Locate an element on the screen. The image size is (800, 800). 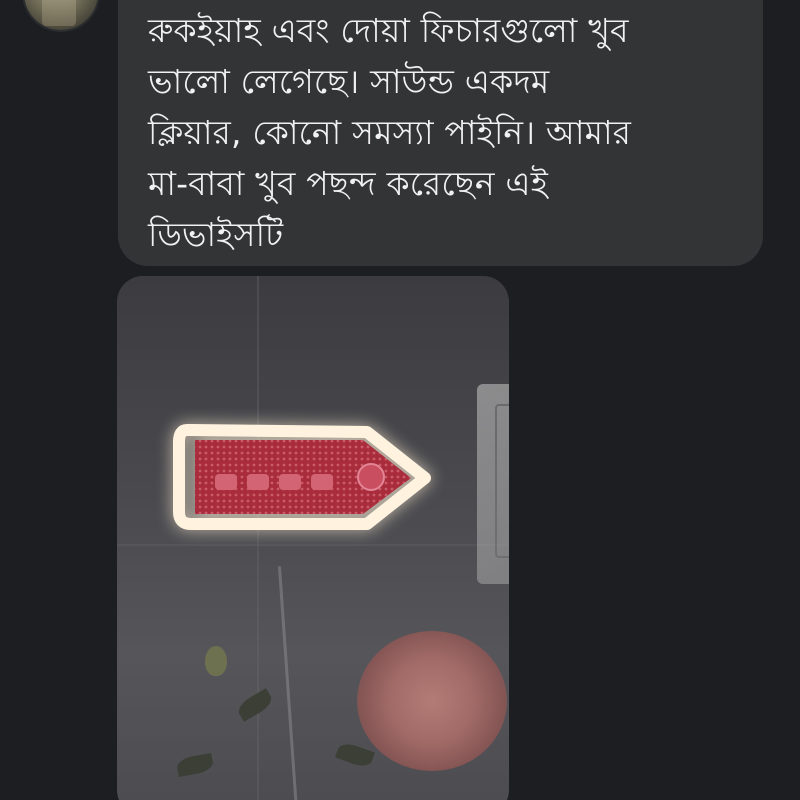
message-line: ক্লিয়ার, কোনো সমস্যা পাইনি। আমার is located at coordinates (390, 132).